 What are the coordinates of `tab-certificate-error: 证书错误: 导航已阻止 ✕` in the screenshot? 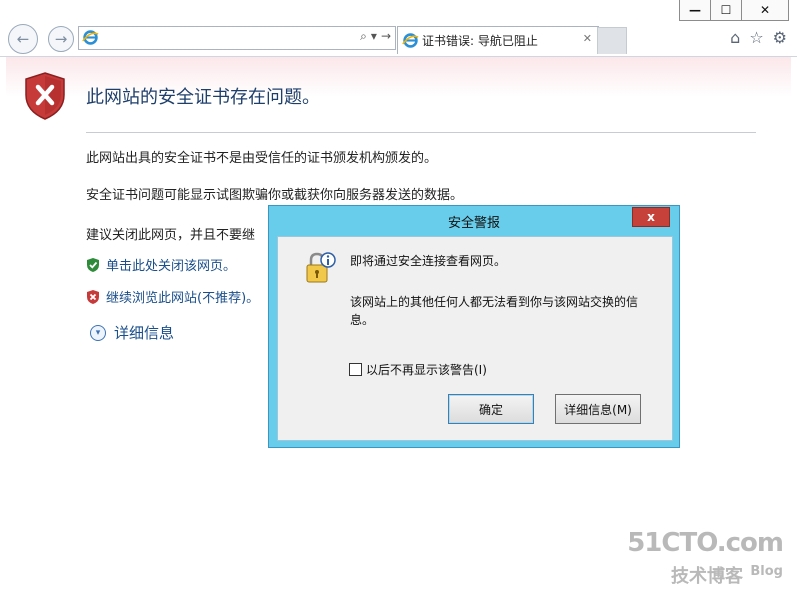 It's located at (498, 40).